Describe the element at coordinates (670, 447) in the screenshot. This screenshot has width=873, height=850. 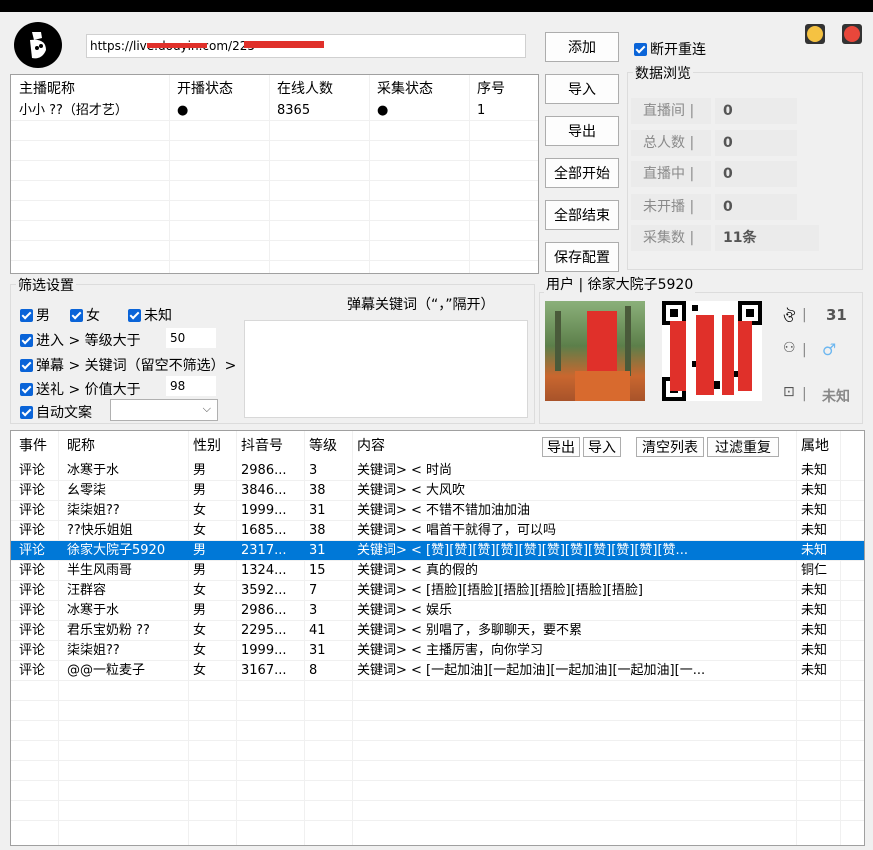
I see `clear-list-button: 清空列表` at that location.